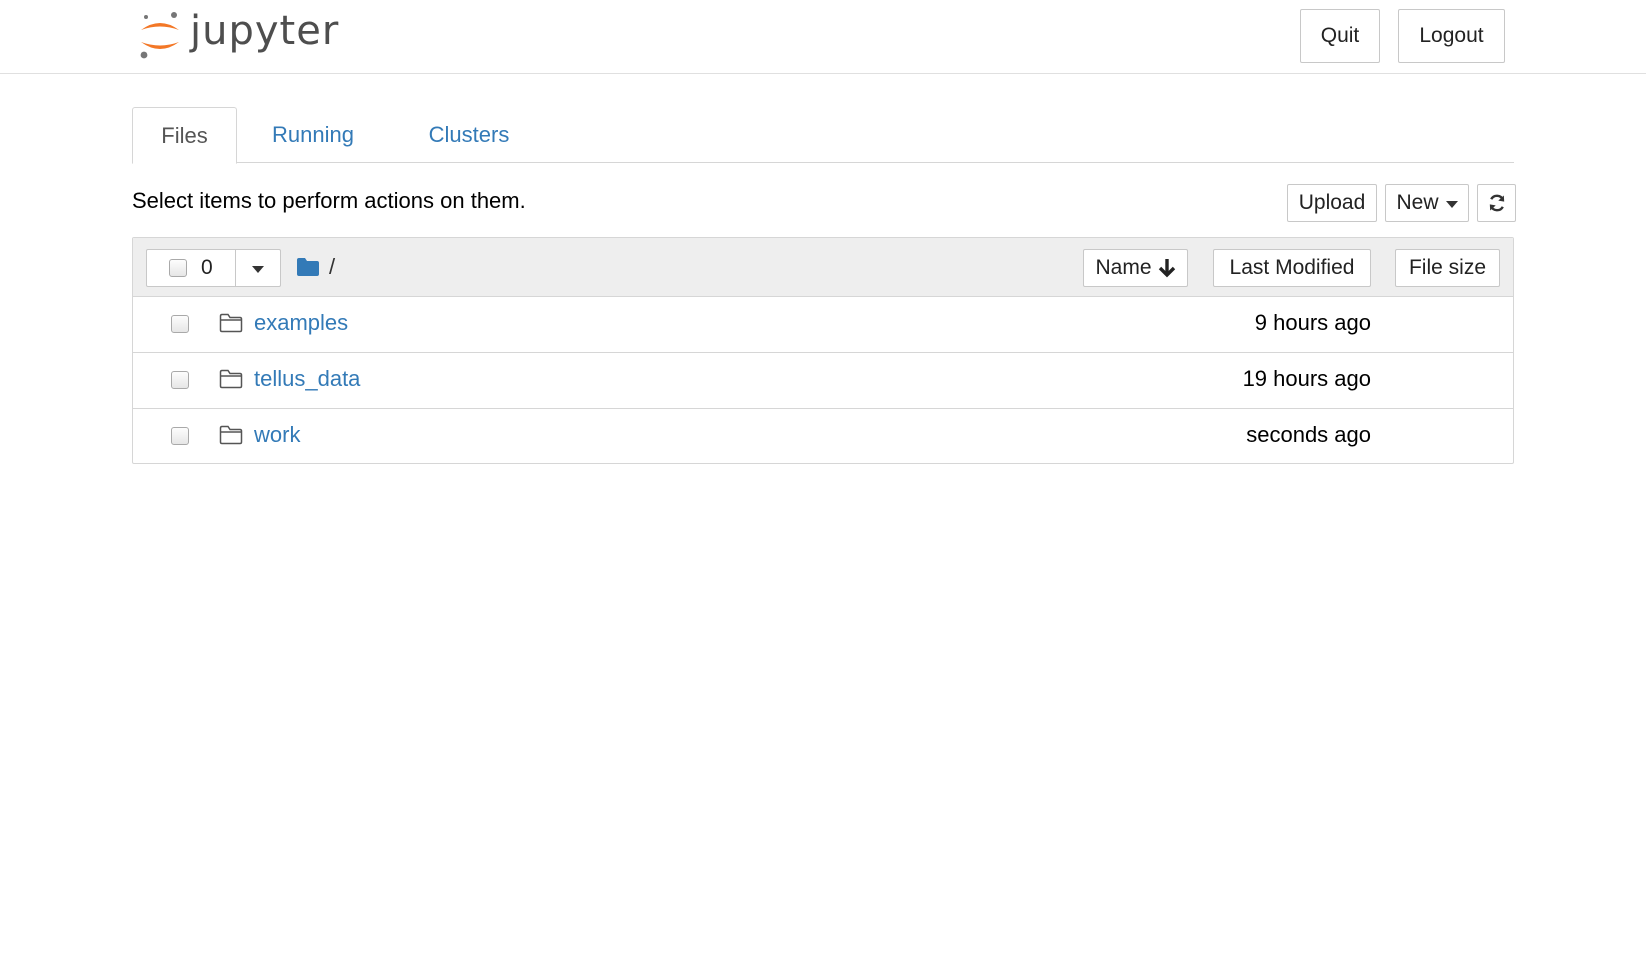  Describe the element at coordinates (823, 381) in the screenshot. I see `list-item: tellus_data 19 hours ago` at that location.